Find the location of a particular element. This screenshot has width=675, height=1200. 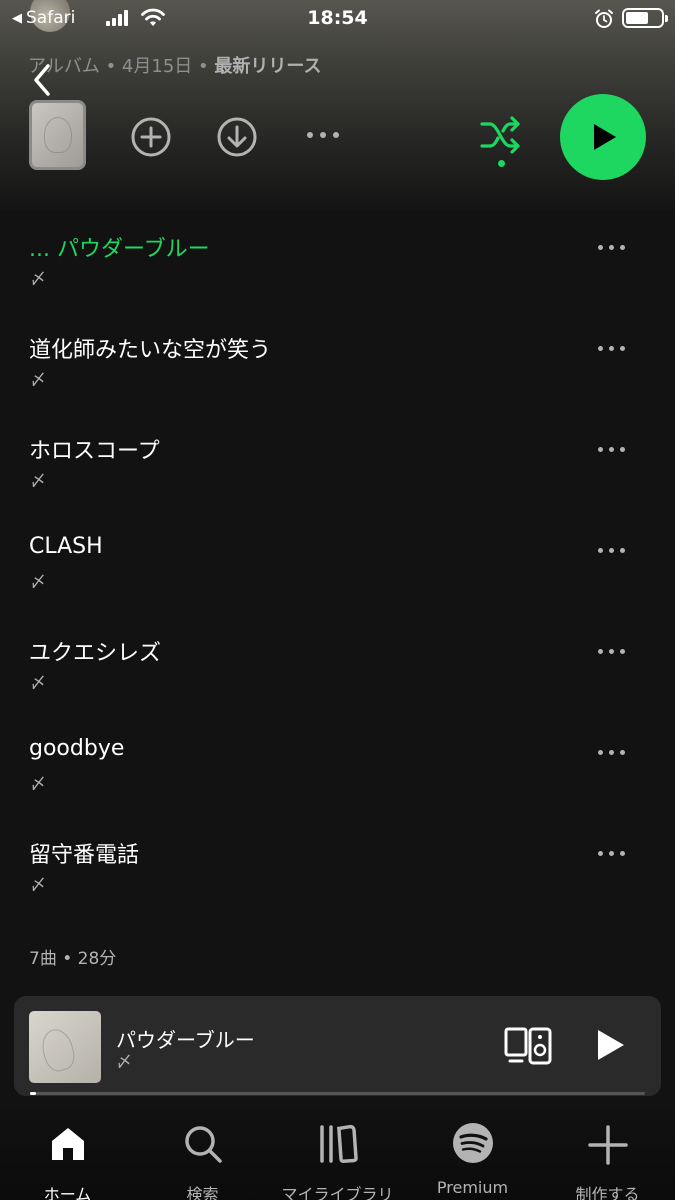

alarm-icon is located at coordinates (604, 18).